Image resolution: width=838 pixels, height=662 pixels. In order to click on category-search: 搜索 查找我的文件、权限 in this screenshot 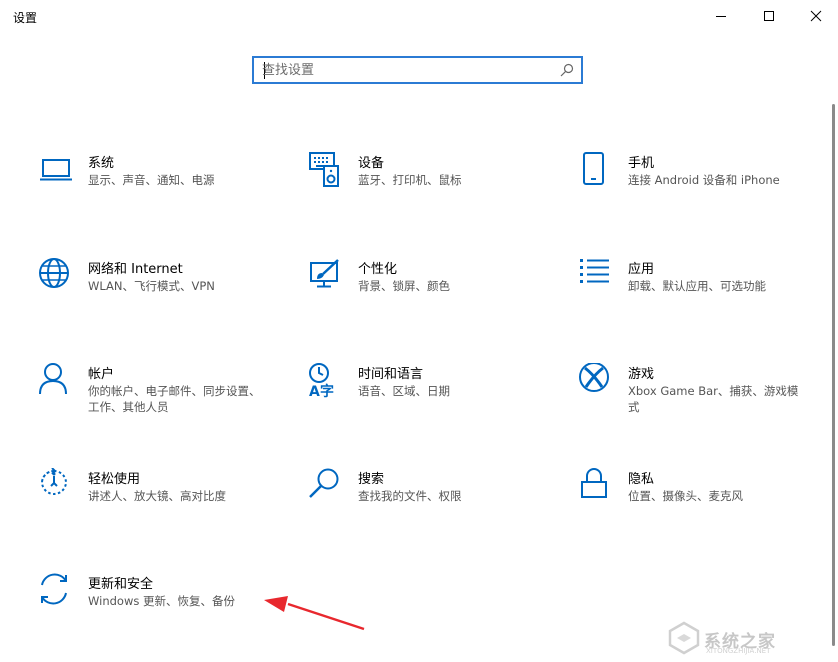, I will do `click(428, 498)`.